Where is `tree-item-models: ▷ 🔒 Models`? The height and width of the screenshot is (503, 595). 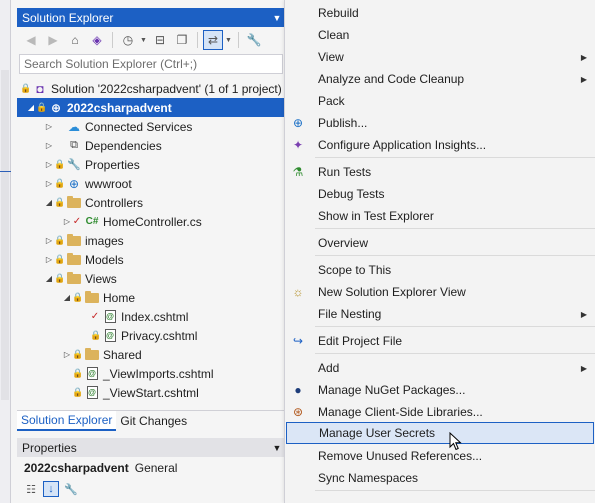 tree-item-models: ▷ 🔒 Models is located at coordinates (151, 259).